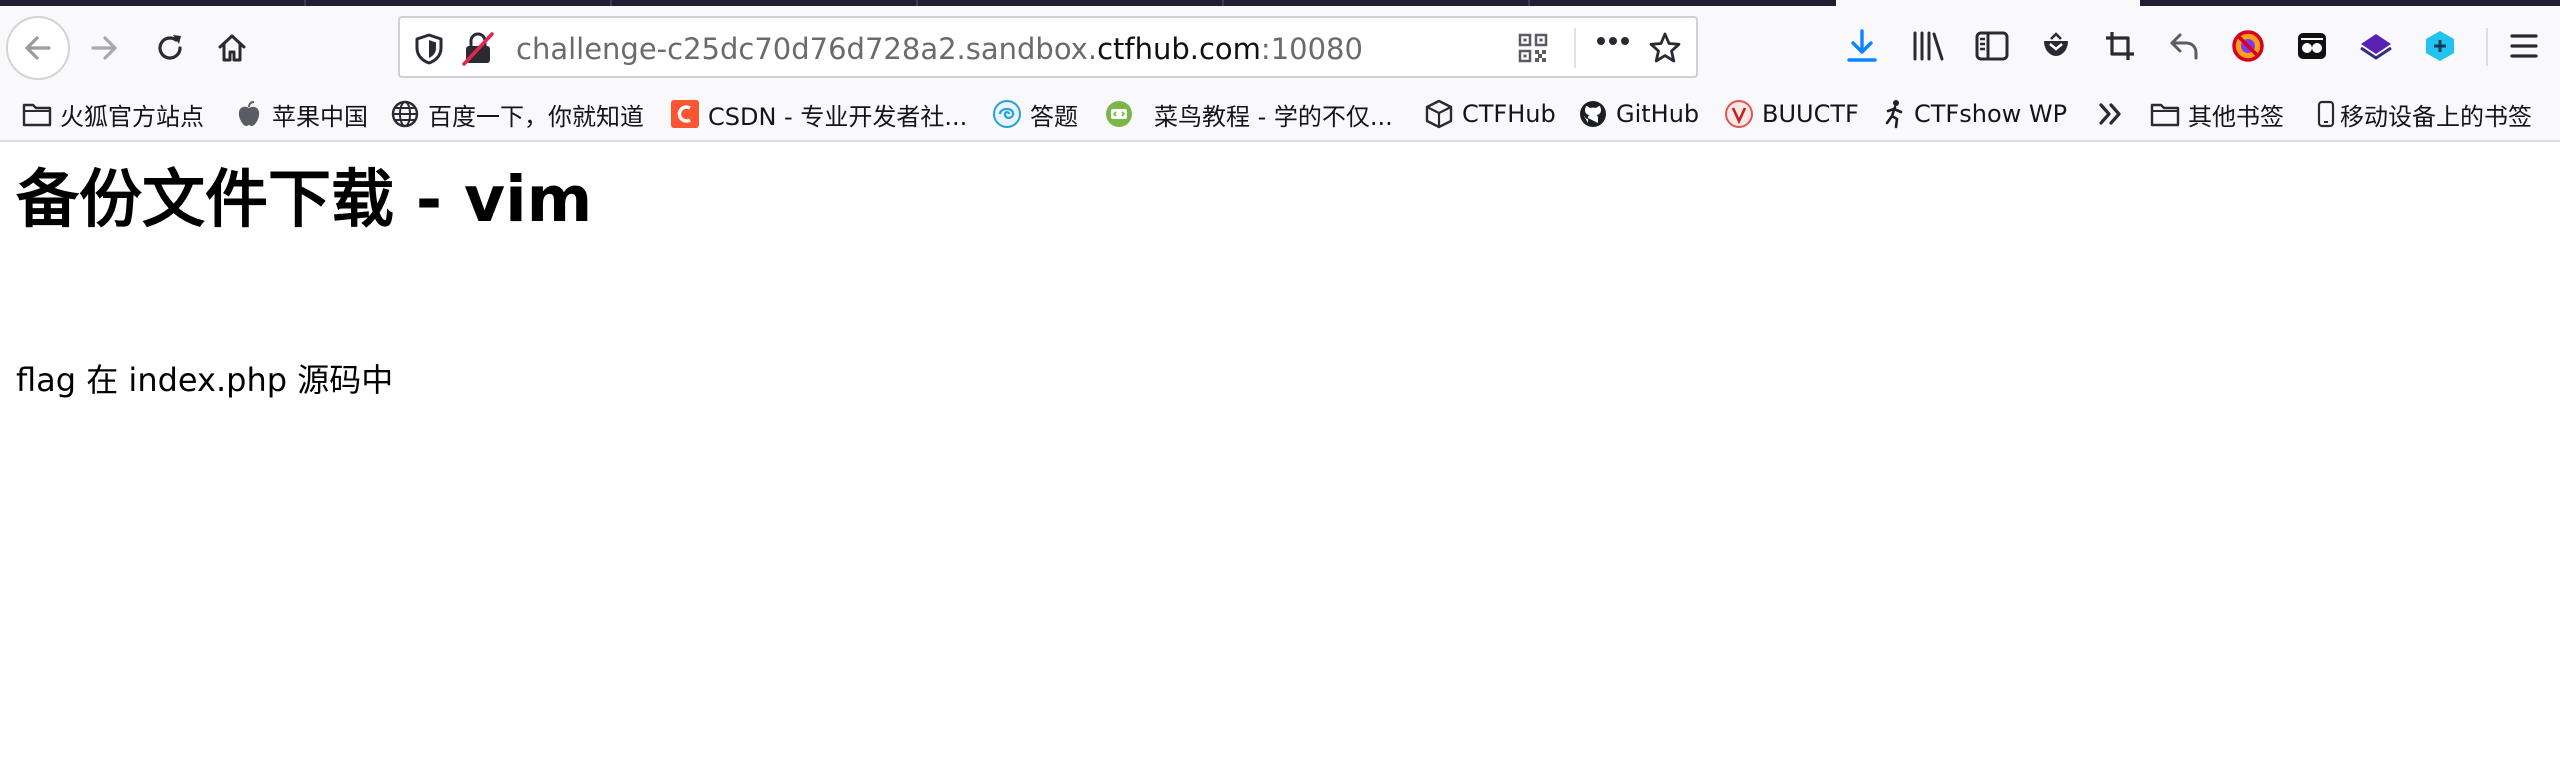 Image resolution: width=2560 pixels, height=758 pixels. Describe the element at coordinates (478, 49) in the screenshot. I see `insecure-lock-icon` at that location.